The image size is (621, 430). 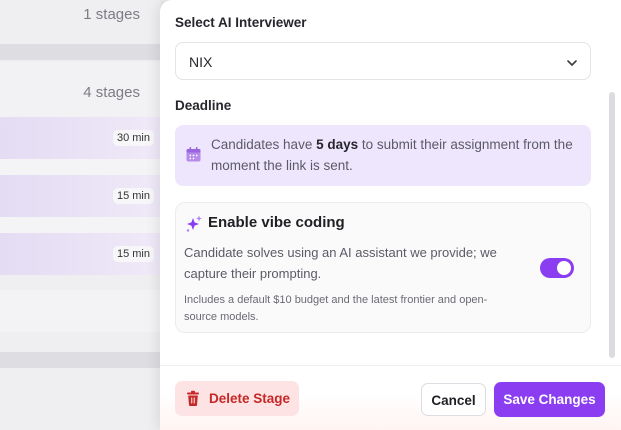 What do you see at coordinates (201, 62) in the screenshot?
I see `interviewer-select-value: NIX` at bounding box center [201, 62].